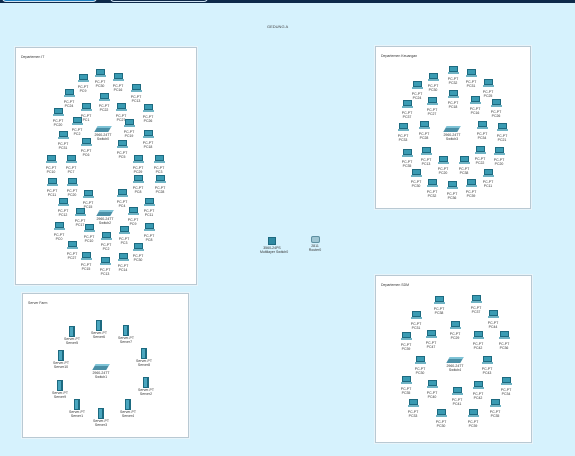 The width and height of the screenshot is (575, 456). Describe the element at coordinates (128, 408) in the screenshot. I see `server-device: Server-PT Server4` at that location.